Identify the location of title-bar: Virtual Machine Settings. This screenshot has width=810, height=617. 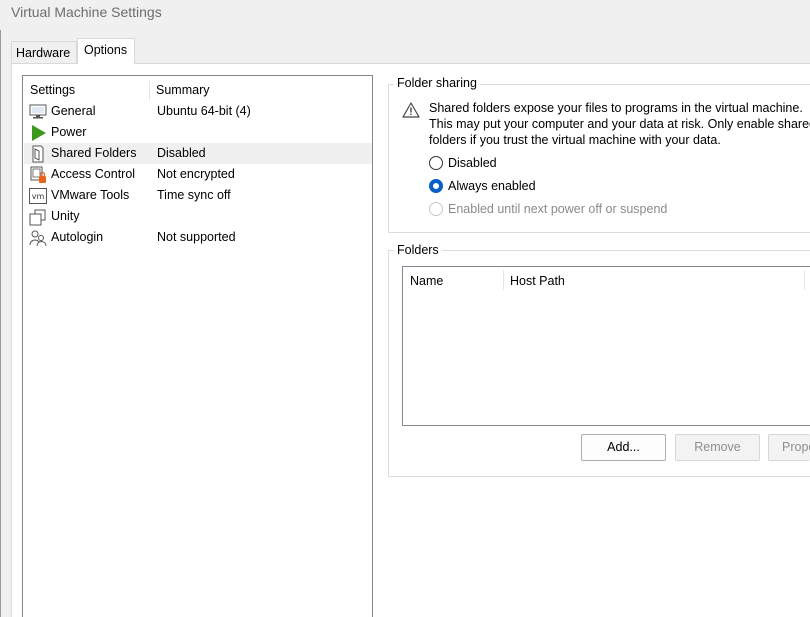
(405, 15).